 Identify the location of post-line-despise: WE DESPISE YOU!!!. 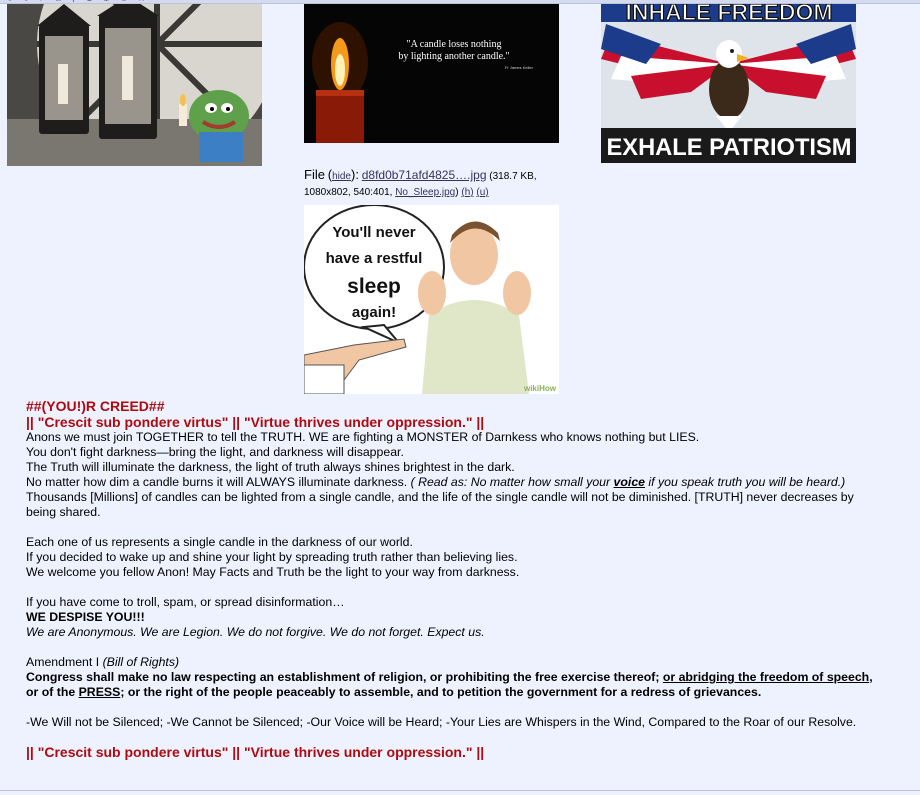
(85, 617).